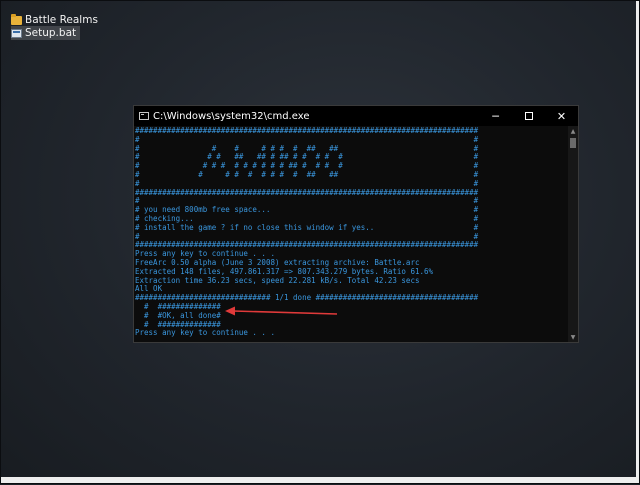  What do you see at coordinates (573, 131) in the screenshot?
I see `scroll-up-icon: ▲` at bounding box center [573, 131].